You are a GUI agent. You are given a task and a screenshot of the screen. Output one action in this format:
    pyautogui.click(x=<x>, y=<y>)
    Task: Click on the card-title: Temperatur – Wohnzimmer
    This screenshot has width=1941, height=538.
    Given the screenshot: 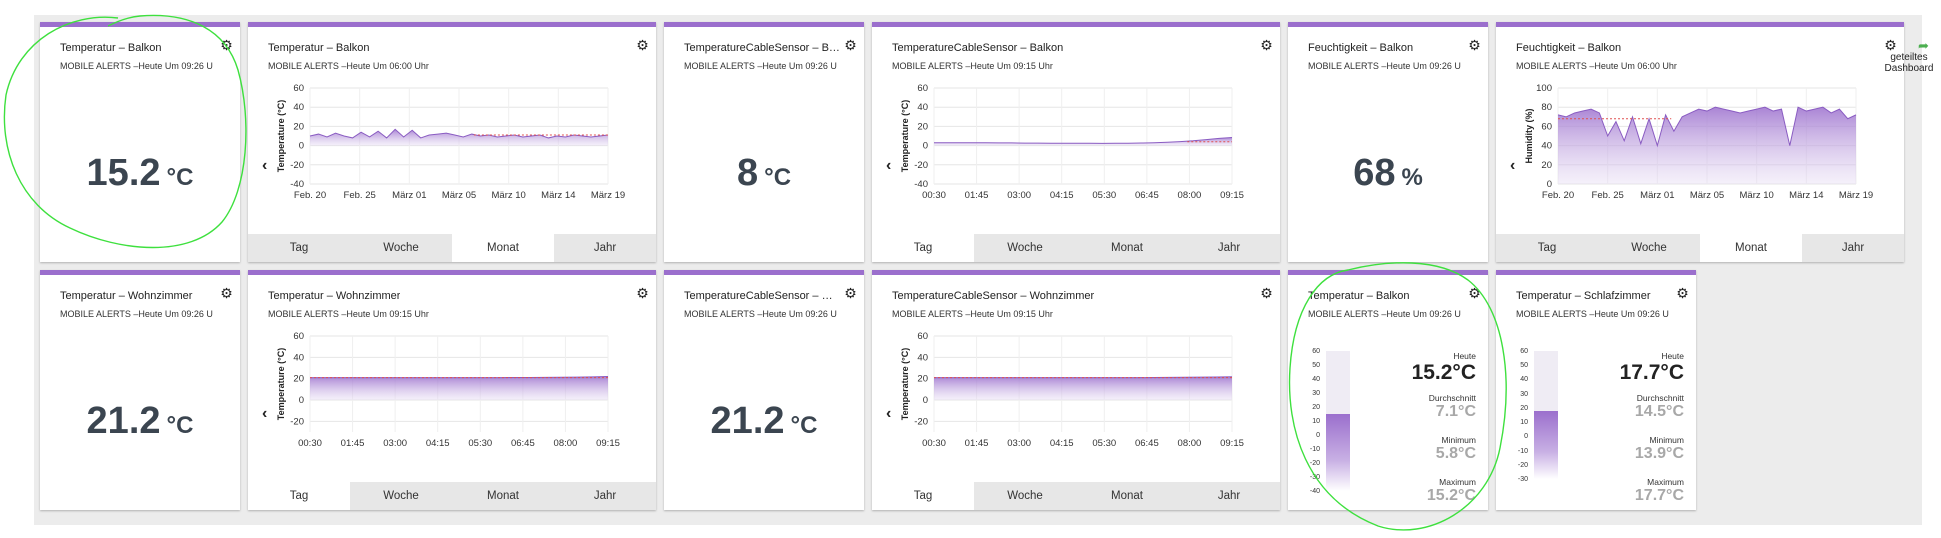 What is the action you would take?
    pyautogui.click(x=334, y=296)
    